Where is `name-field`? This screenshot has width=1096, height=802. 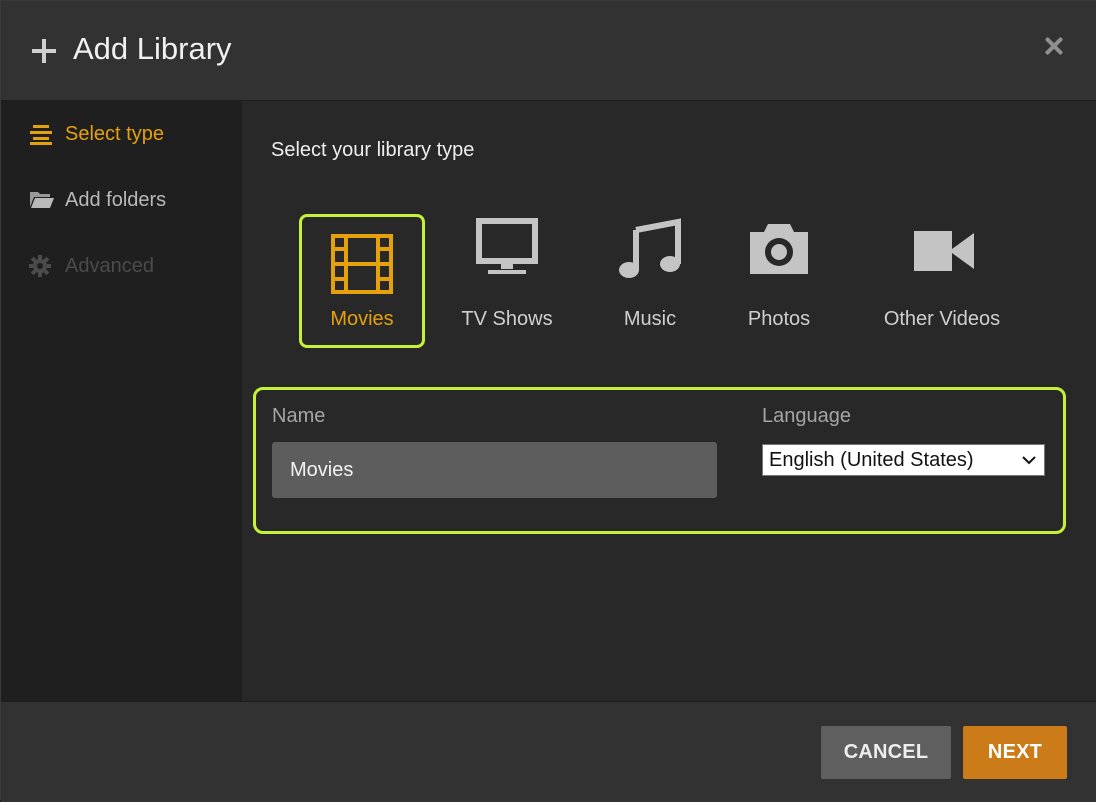 name-field is located at coordinates (494, 470).